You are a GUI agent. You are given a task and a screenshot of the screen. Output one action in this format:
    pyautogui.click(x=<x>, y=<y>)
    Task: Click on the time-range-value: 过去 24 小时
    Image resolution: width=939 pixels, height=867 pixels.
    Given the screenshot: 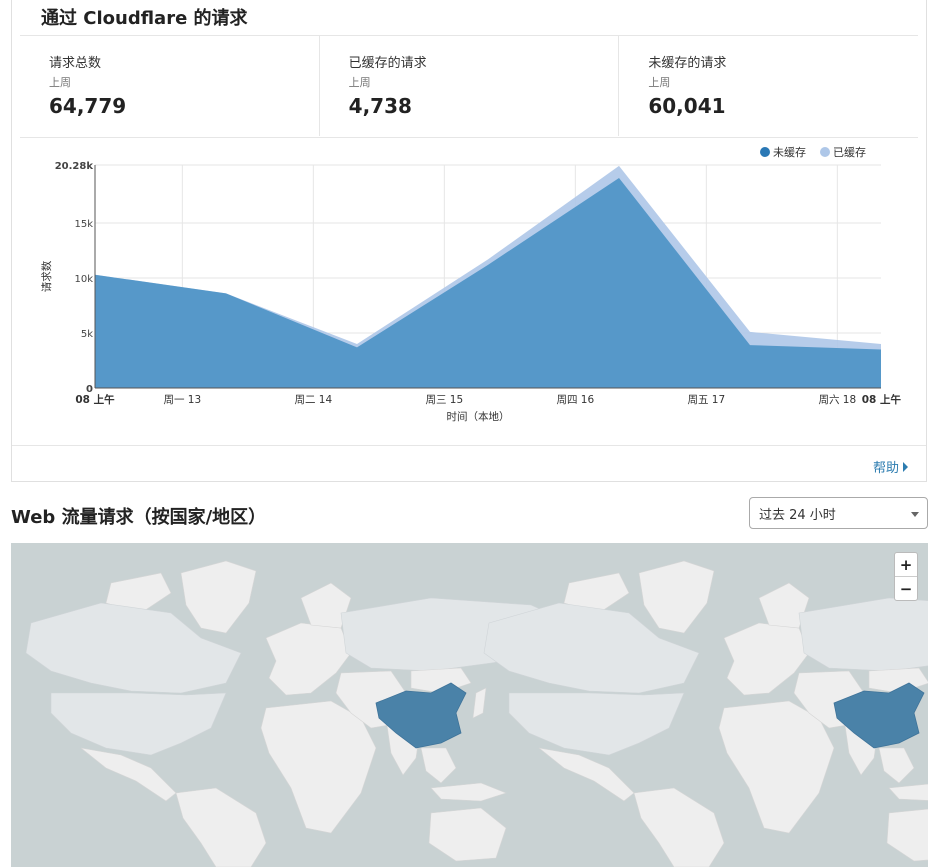 What is the action you would take?
    pyautogui.click(x=797, y=515)
    